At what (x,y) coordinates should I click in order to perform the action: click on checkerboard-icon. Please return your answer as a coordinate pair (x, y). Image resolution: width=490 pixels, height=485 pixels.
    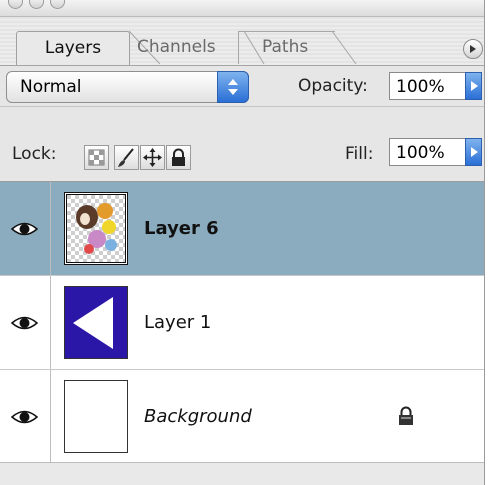
    Looking at the image, I should click on (96, 157).